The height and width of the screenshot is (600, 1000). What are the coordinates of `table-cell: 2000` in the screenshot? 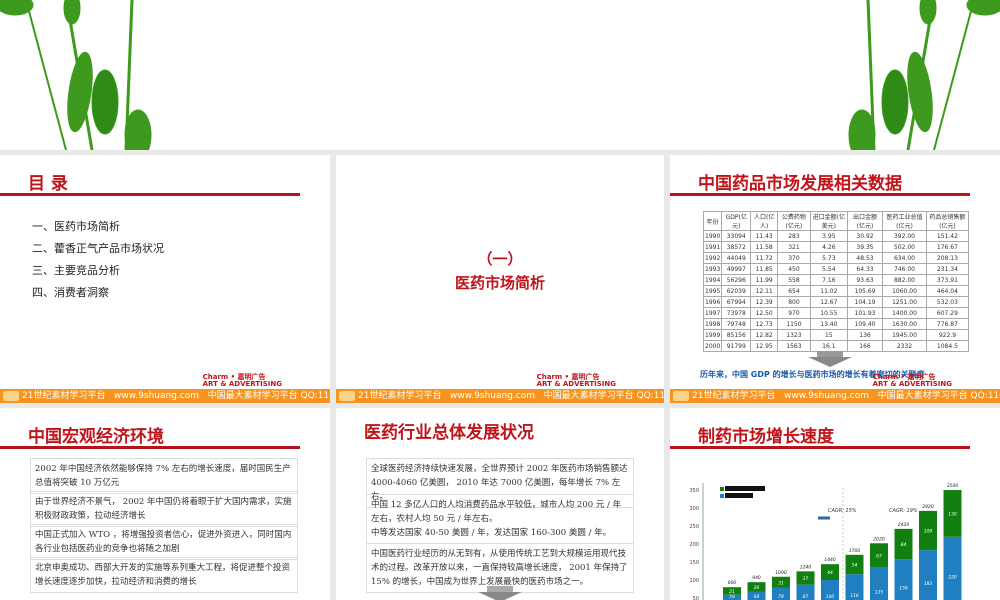 It's located at (712, 346).